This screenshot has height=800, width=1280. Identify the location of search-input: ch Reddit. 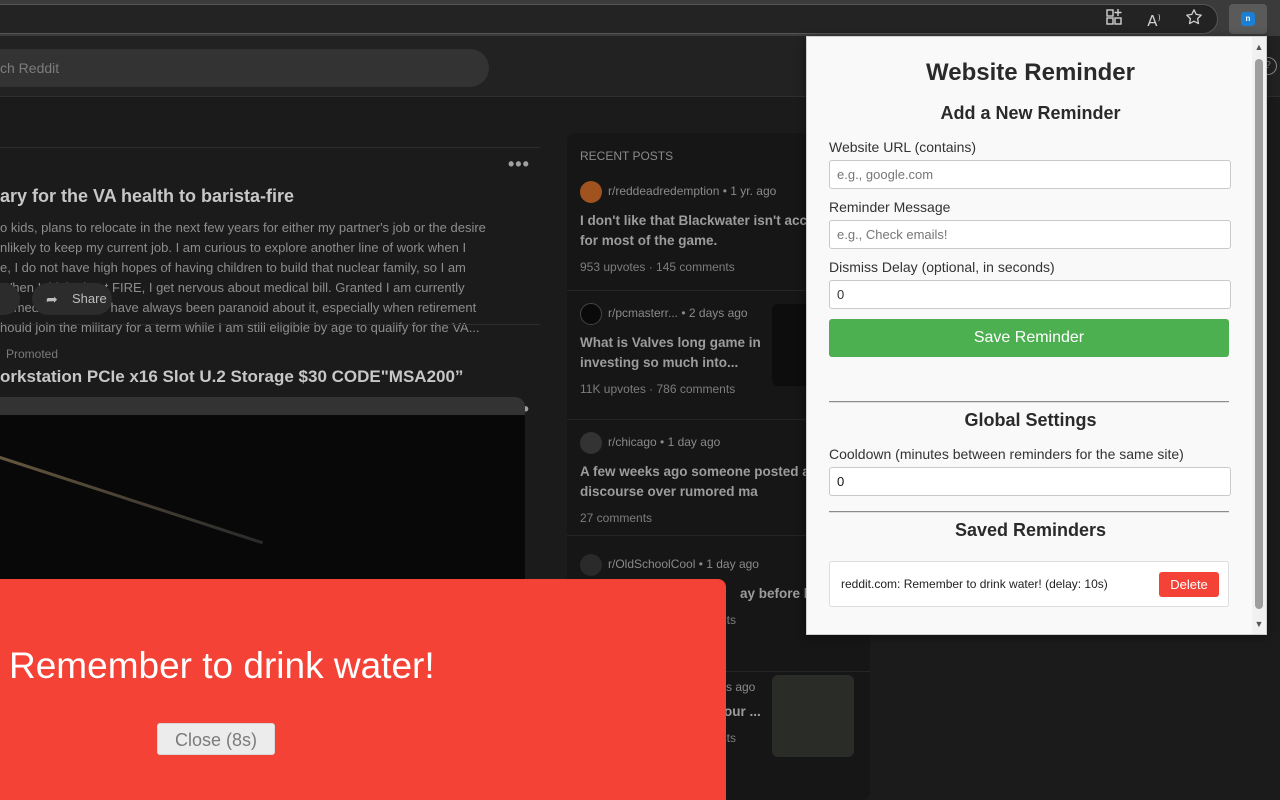
(244, 68).